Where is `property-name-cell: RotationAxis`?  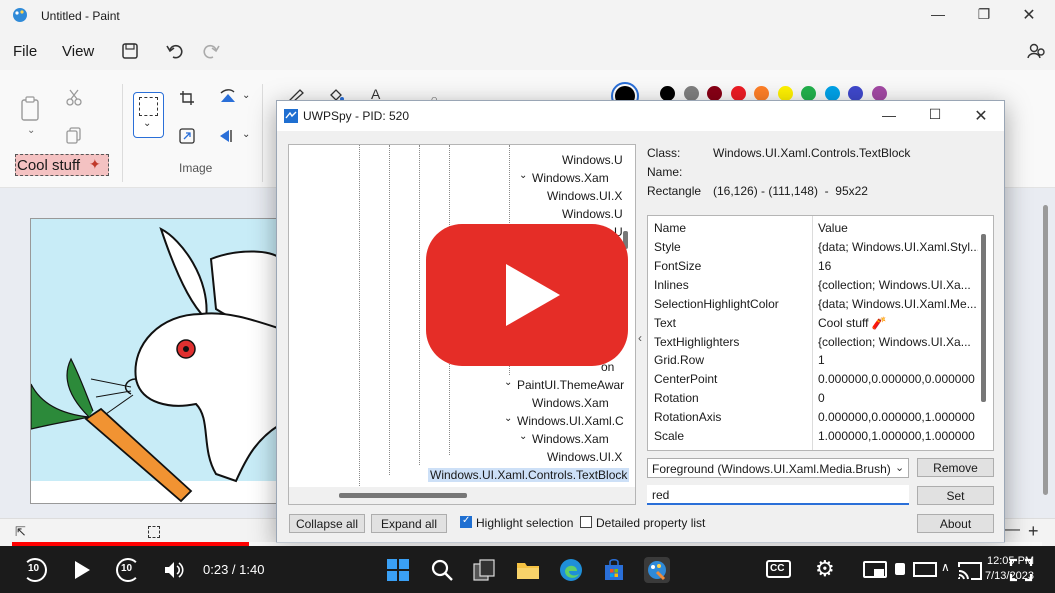
property-name-cell: RotationAxis is located at coordinates (731, 417).